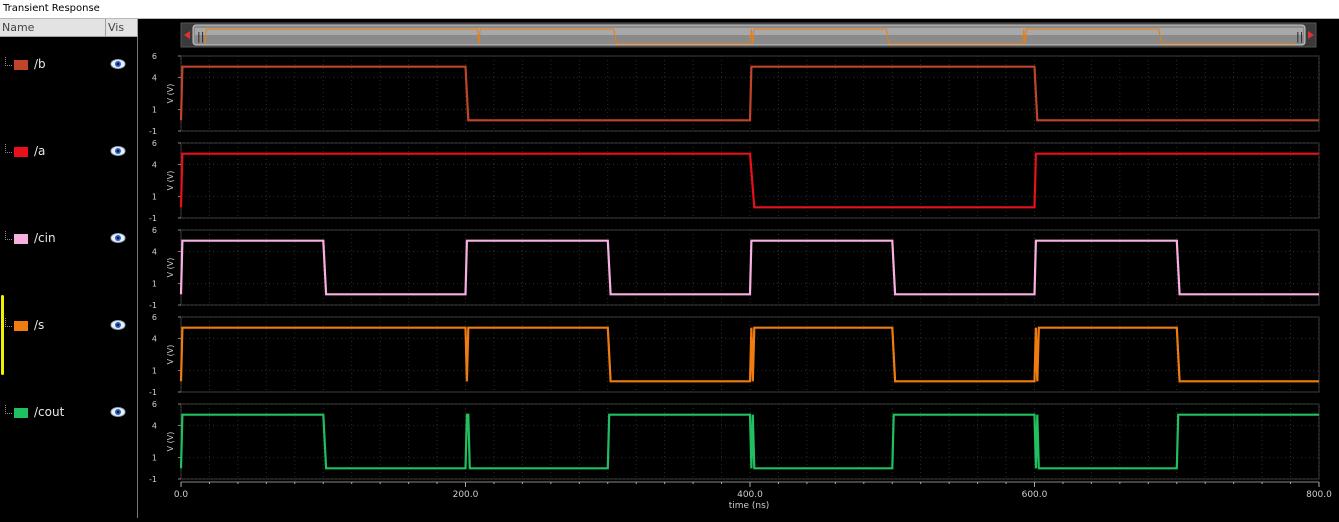 The image size is (1339, 522). Describe the element at coordinates (68, 239) in the screenshot. I see `signal-row: /cin` at that location.